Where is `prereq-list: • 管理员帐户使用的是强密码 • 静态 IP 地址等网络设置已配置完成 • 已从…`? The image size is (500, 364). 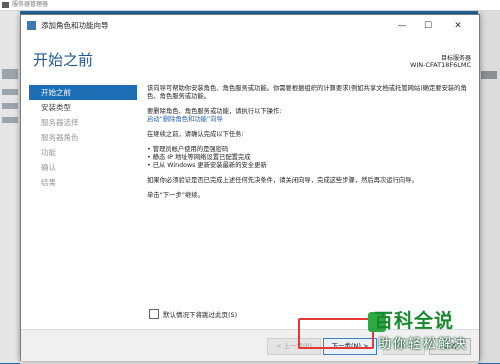
prereq-list: • 管理员帐户使用的是强密码 • 静态 IP 地址等网络设置已配置完成 • 已从… is located at coordinates (308, 158).